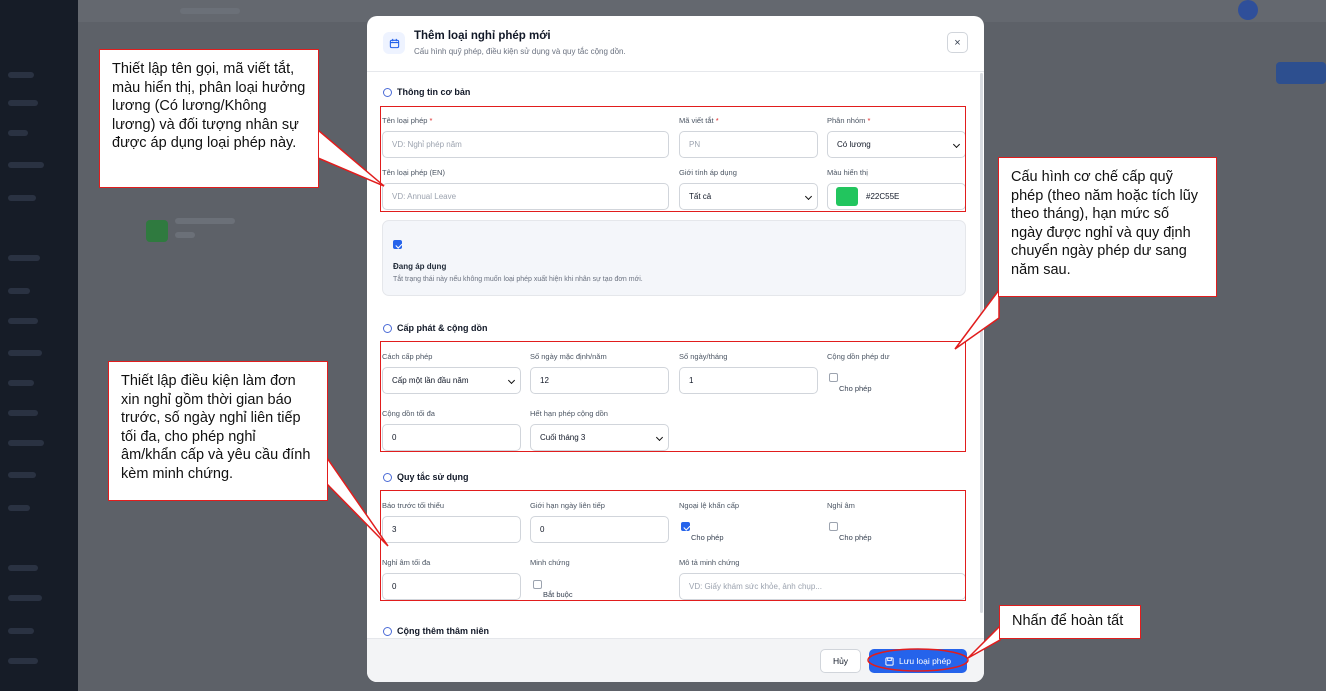 The image size is (1326, 691). Describe the element at coordinates (847, 196) in the screenshot. I see `color-swatch` at that location.